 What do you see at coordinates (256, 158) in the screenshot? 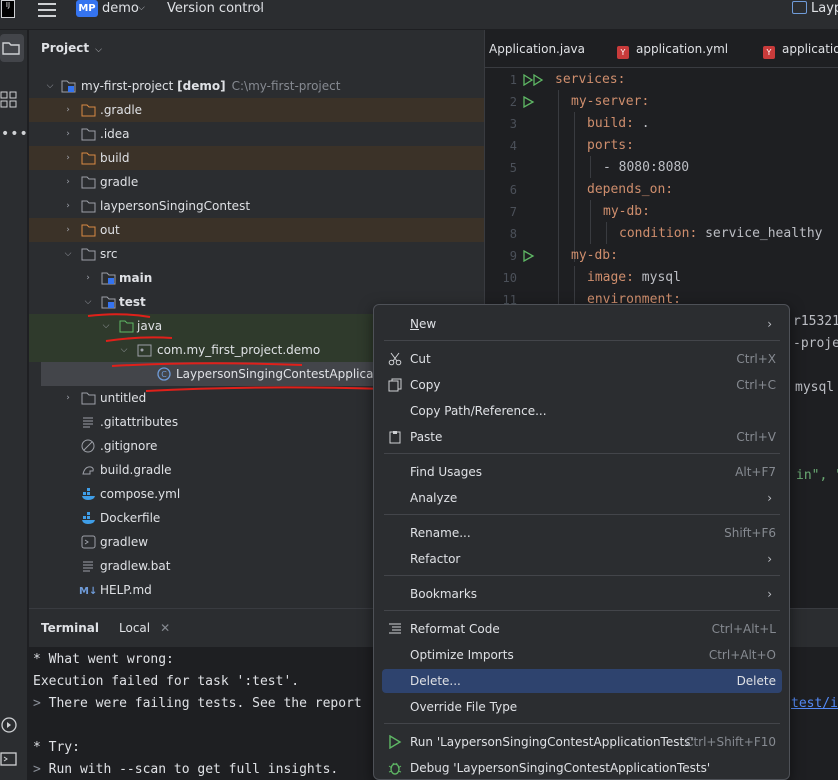
I see `tree-item-build: › build` at bounding box center [256, 158].